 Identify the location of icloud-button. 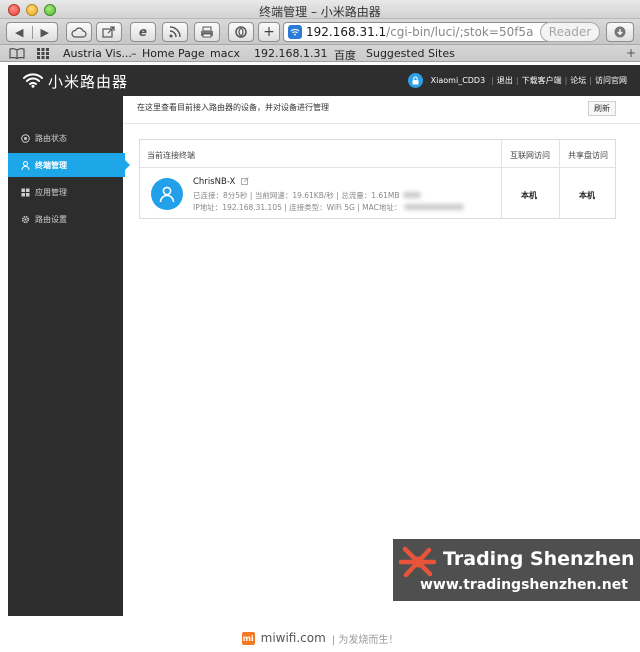
(79, 32).